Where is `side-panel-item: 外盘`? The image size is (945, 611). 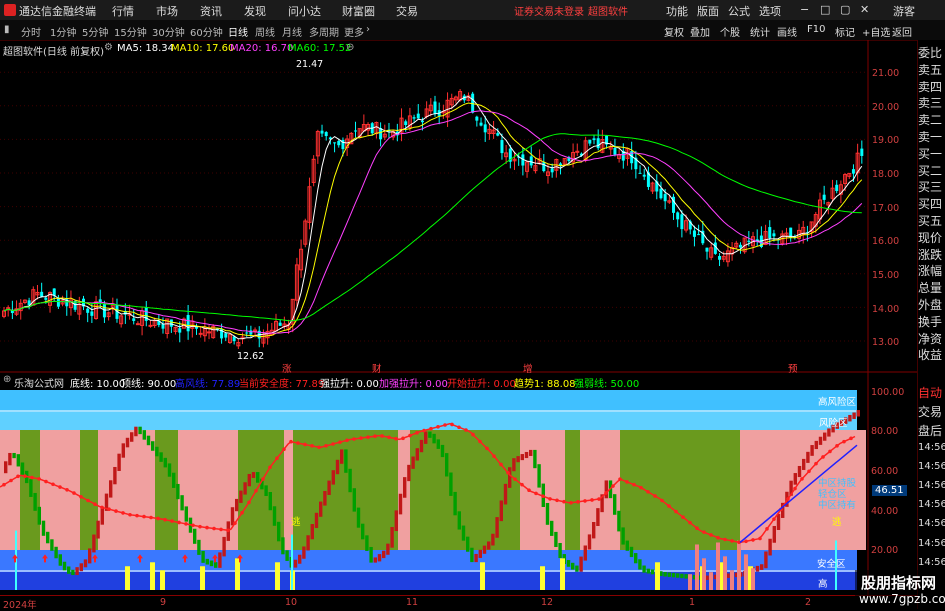 side-panel-item: 外盘 is located at coordinates (931, 304).